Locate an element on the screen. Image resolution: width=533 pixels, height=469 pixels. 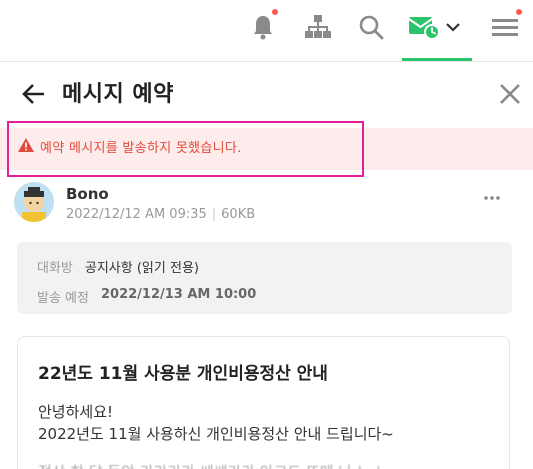
message-datetime: 2022/12/12 AM 09:35 is located at coordinates (136, 214).